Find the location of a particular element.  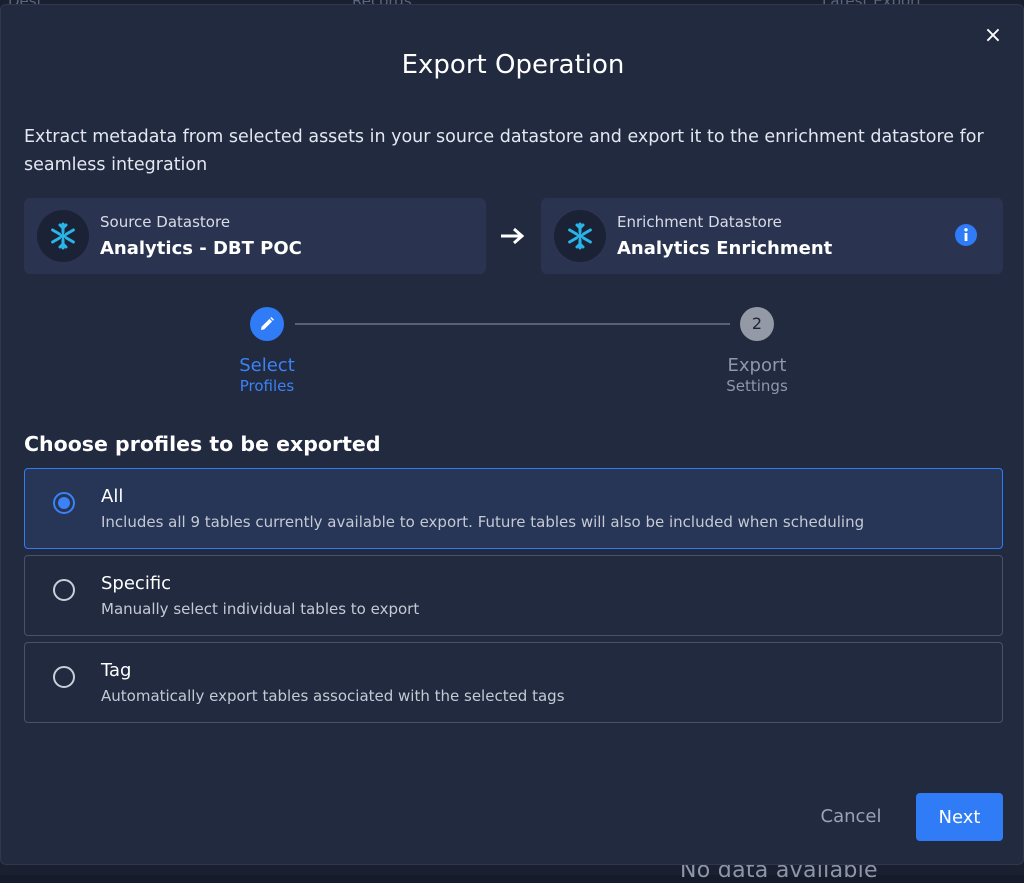

option-specific-title: Specific is located at coordinates (136, 583).